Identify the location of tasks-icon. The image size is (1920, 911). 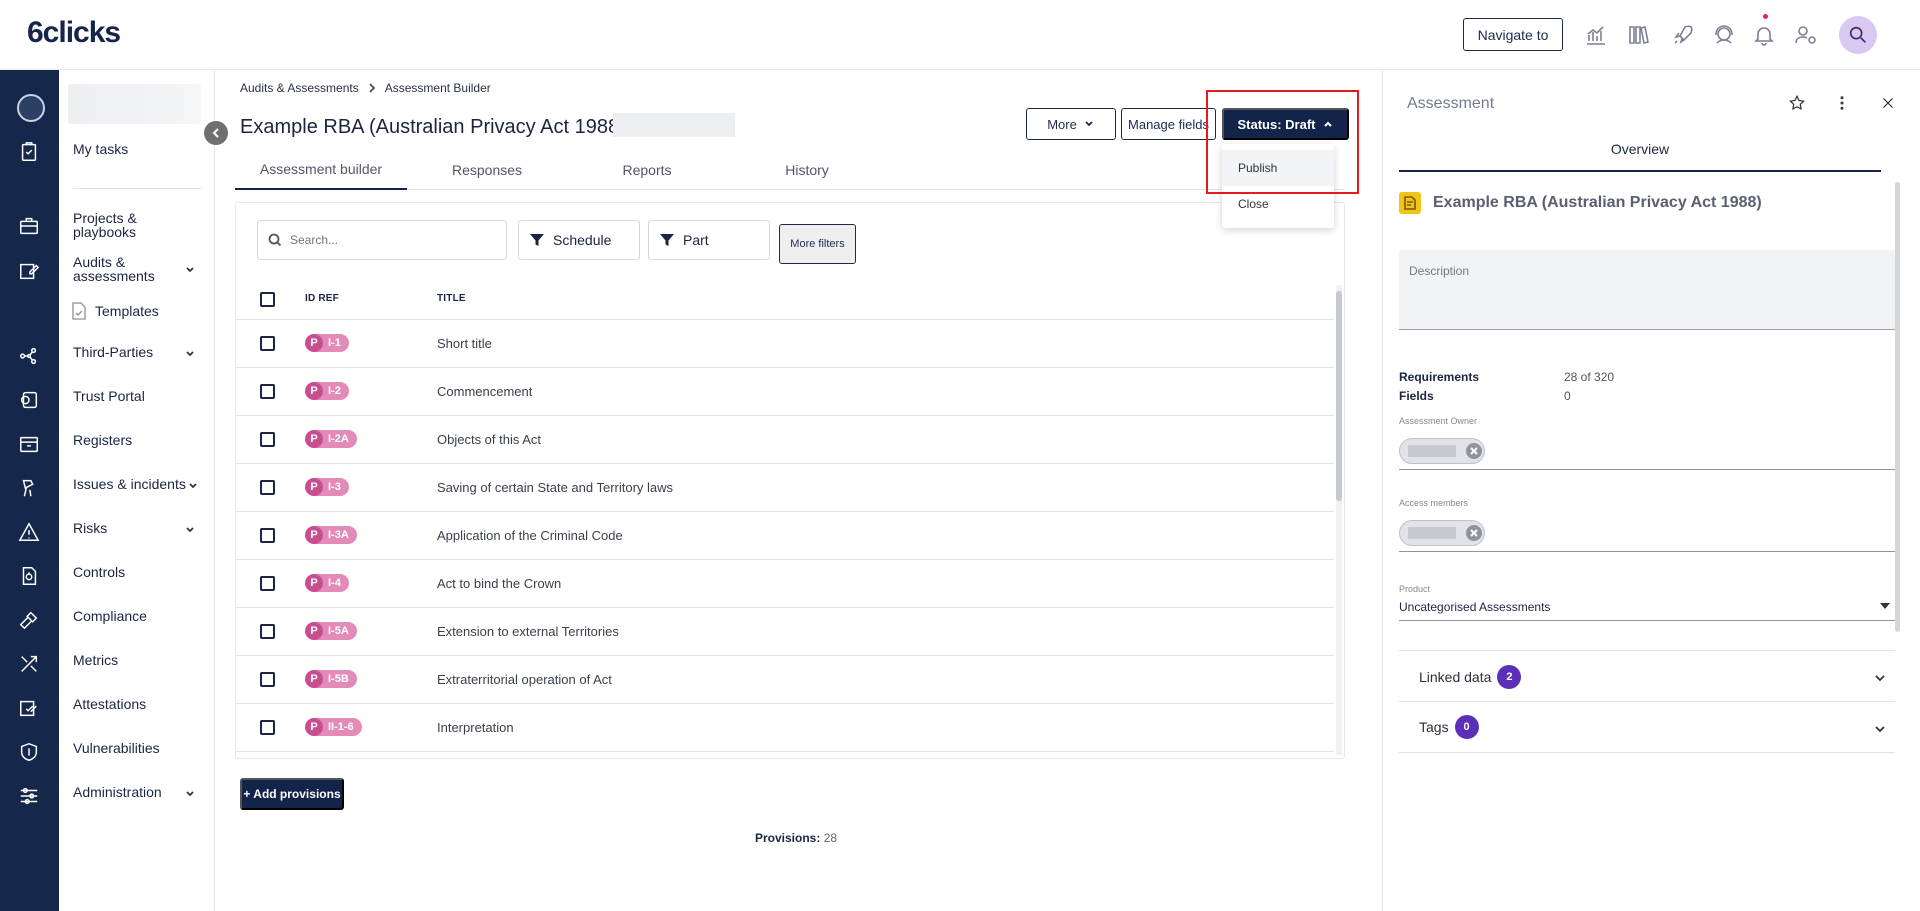
(29, 152).